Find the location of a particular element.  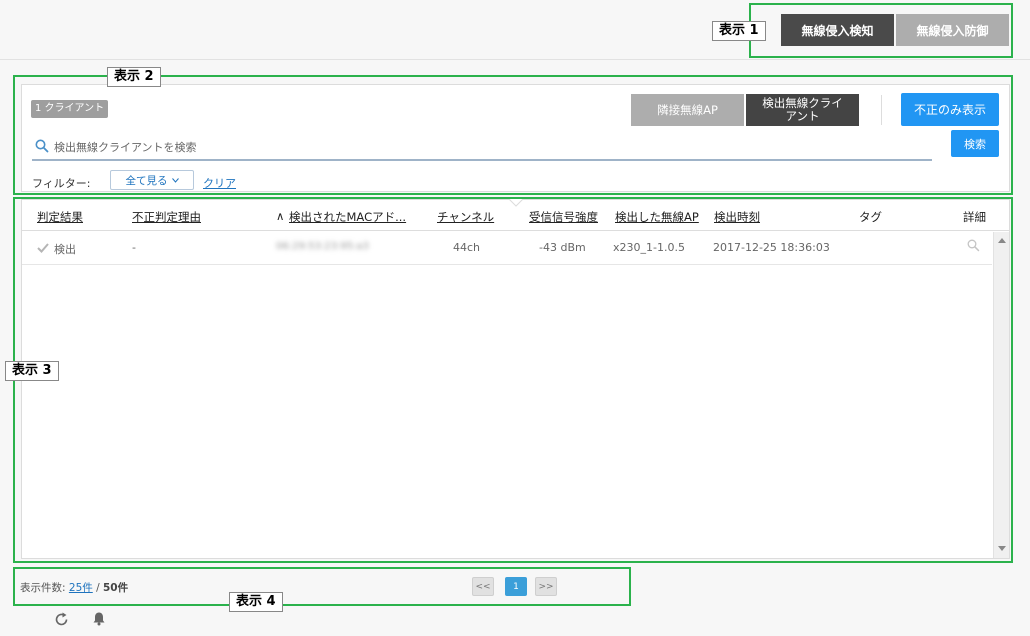

bottom-toolbar is located at coordinates (515, 621).